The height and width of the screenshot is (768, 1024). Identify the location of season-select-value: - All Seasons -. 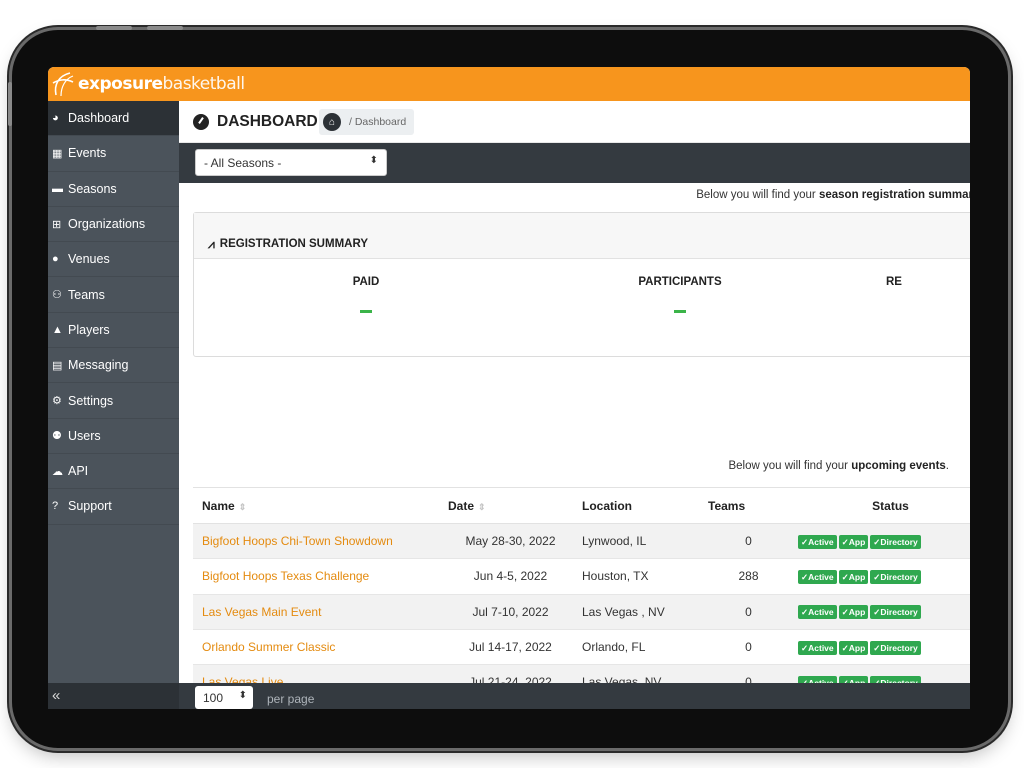
(243, 163).